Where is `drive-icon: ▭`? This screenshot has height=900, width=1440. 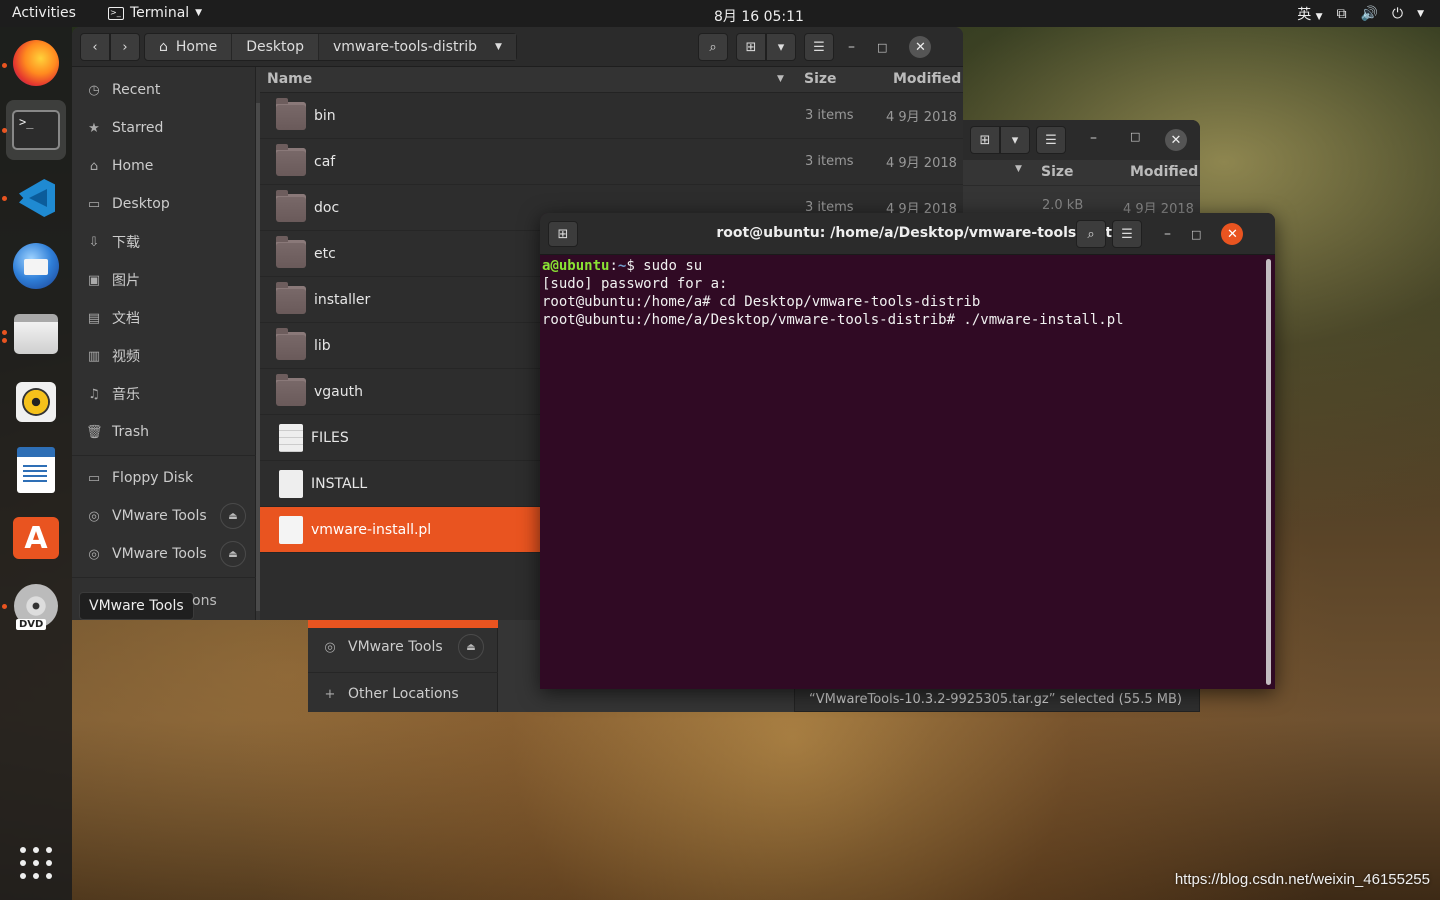 drive-icon: ▭ is located at coordinates (94, 478).